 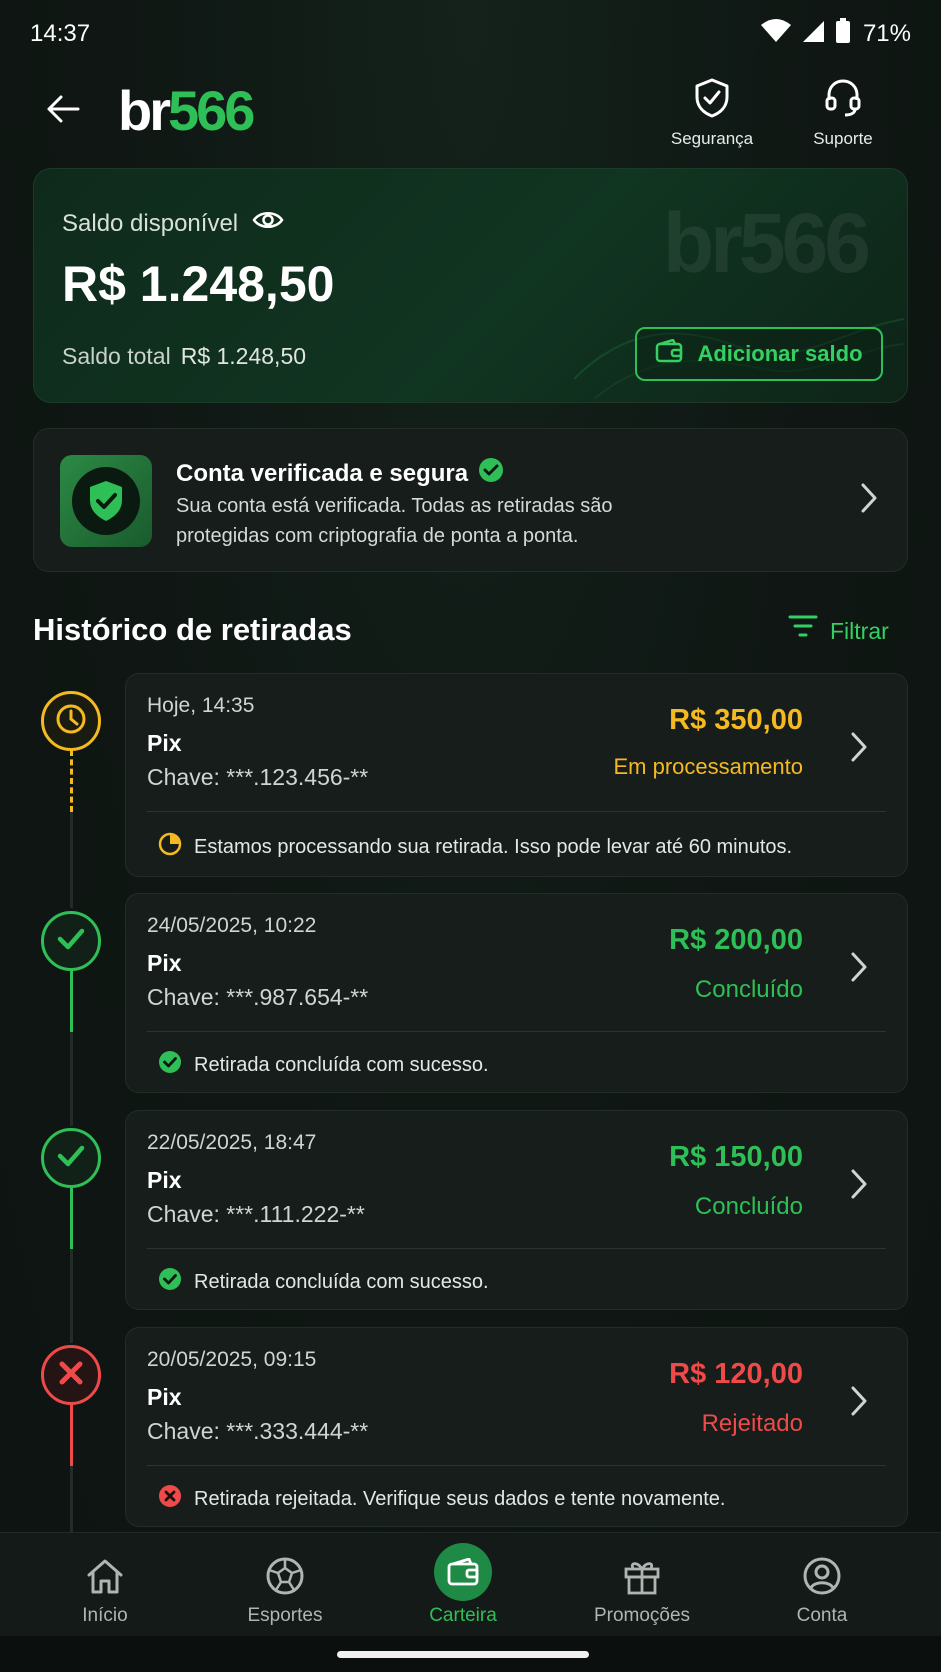 What do you see at coordinates (173, 223) in the screenshot?
I see `available-balance-label: Saldo disponível` at bounding box center [173, 223].